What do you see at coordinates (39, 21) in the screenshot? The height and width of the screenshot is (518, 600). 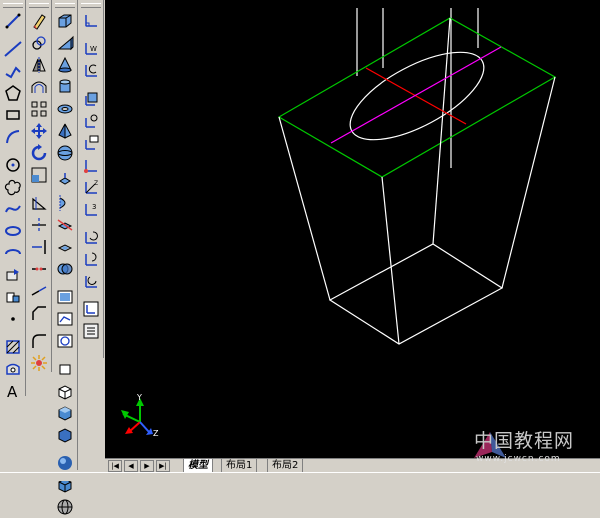 I see `erase-button` at bounding box center [39, 21].